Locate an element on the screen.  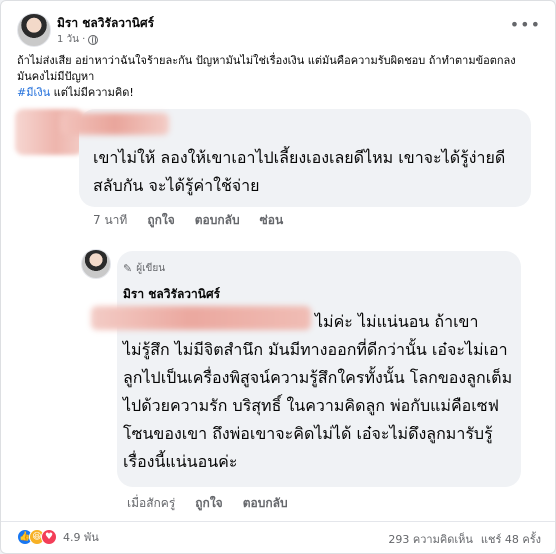
divider is located at coordinates (278, 521).